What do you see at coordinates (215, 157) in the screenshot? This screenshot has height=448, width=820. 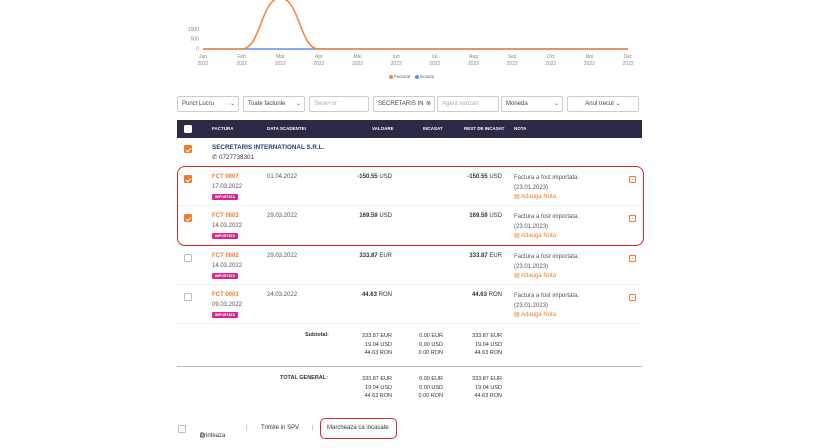 I see `phone-icon: ✆` at bounding box center [215, 157].